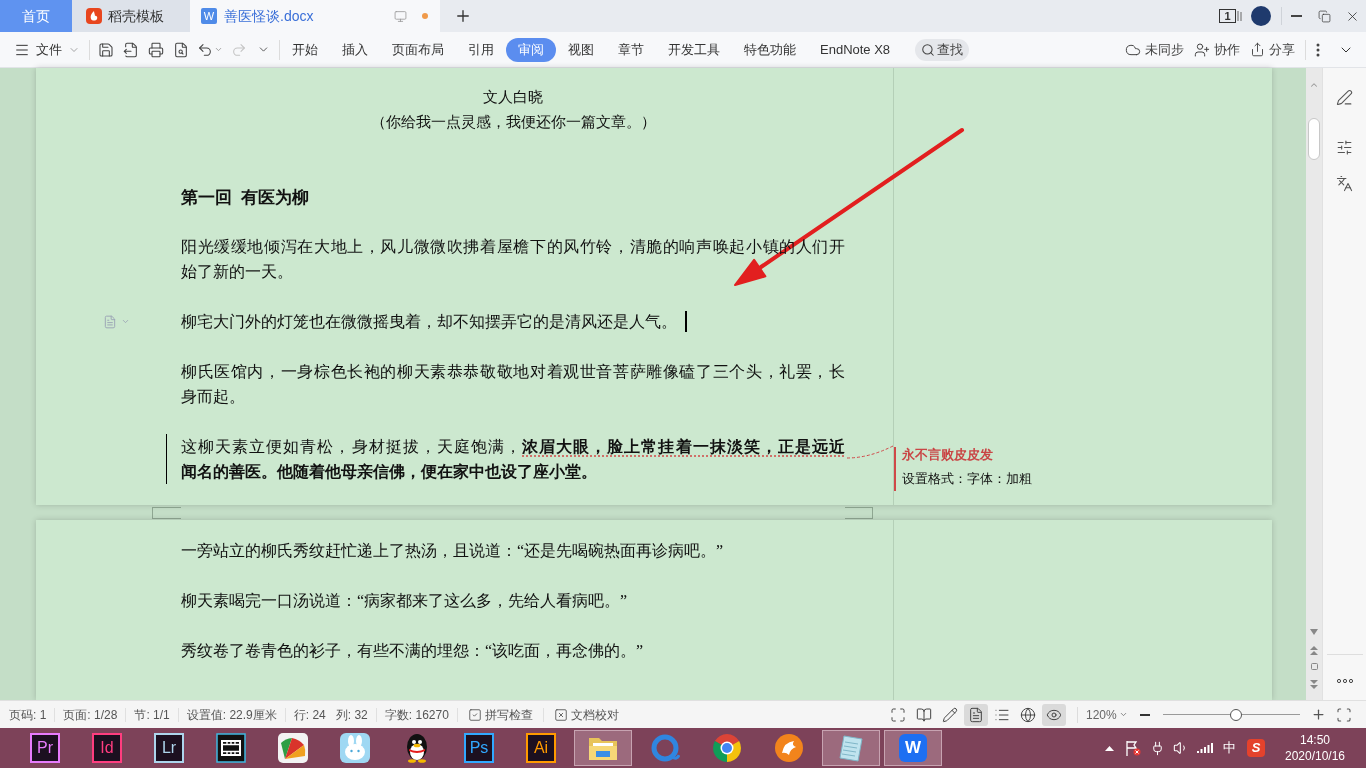  Describe the element at coordinates (1217, 49) in the screenshot. I see `collab-button: 协作` at that location.